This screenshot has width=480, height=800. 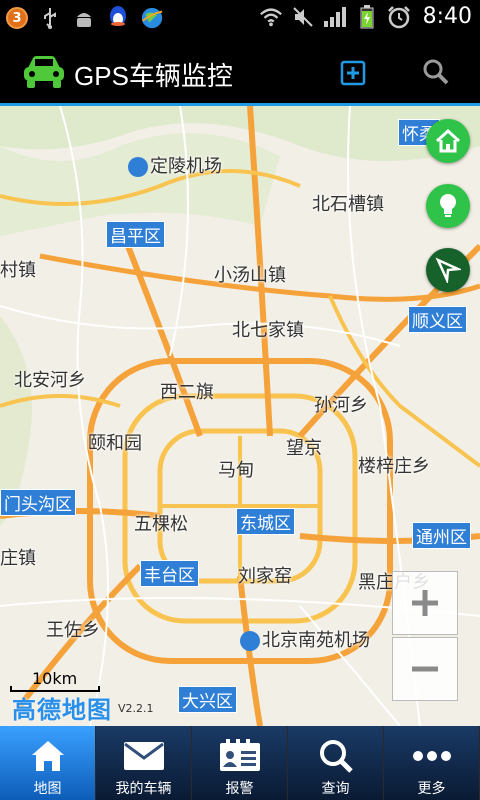 What do you see at coordinates (399, 17) in the screenshot?
I see `alarm-icon` at bounding box center [399, 17].